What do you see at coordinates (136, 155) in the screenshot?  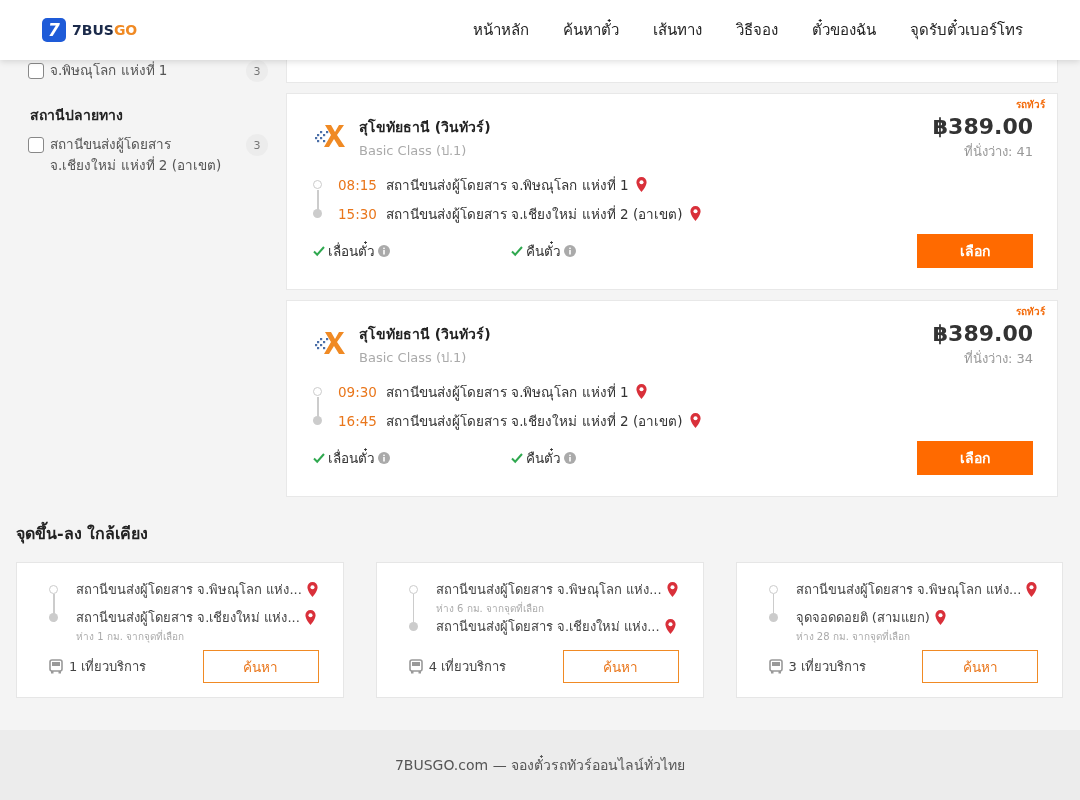 I see `filter-label: สถานีขนส่งผู้โดยสาร จ.เชียงใหม่ แห่งที่ 2 (อาเขต)` at bounding box center [136, 155].